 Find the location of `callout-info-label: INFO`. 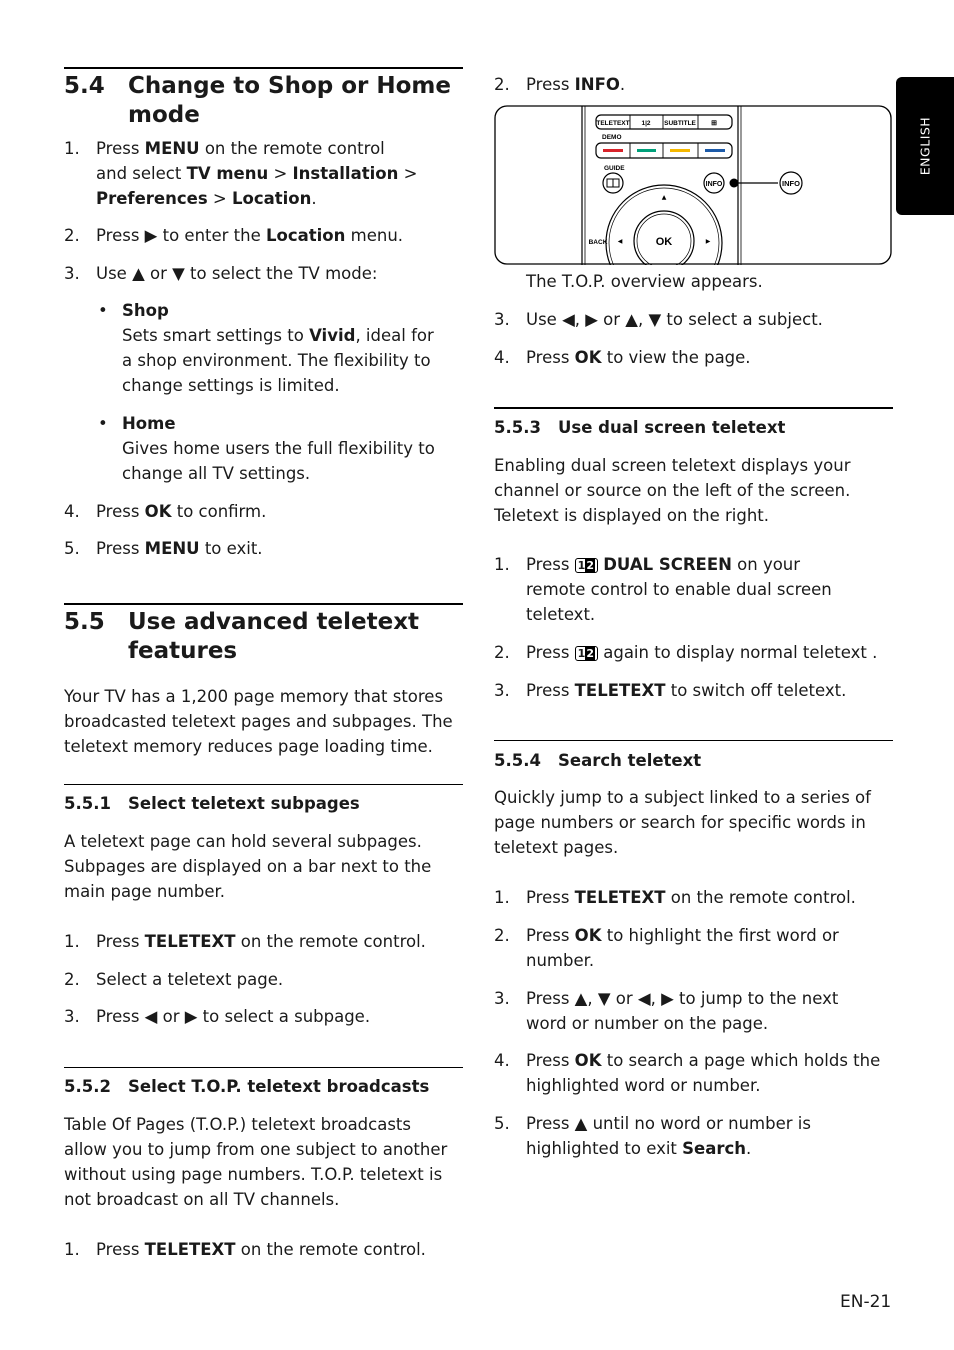

callout-info-label: INFO is located at coordinates (791, 183).